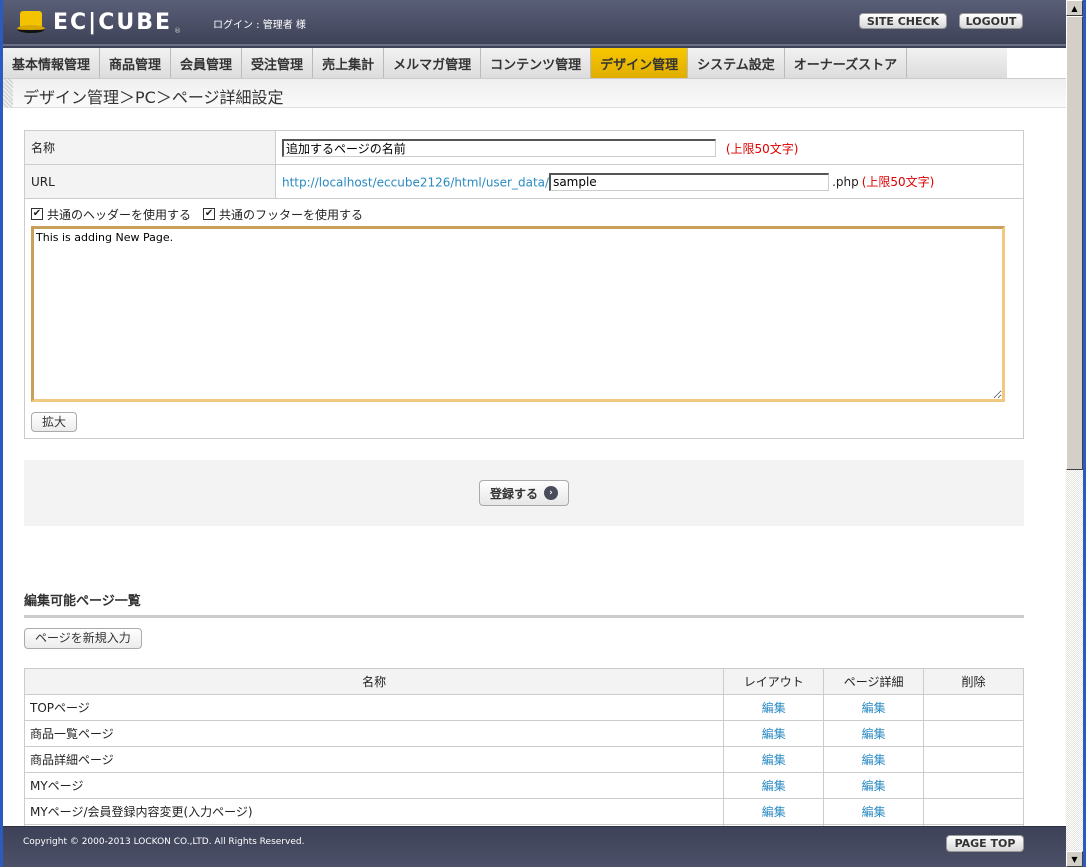  I want to click on logout-button: LOGOUT, so click(991, 21).